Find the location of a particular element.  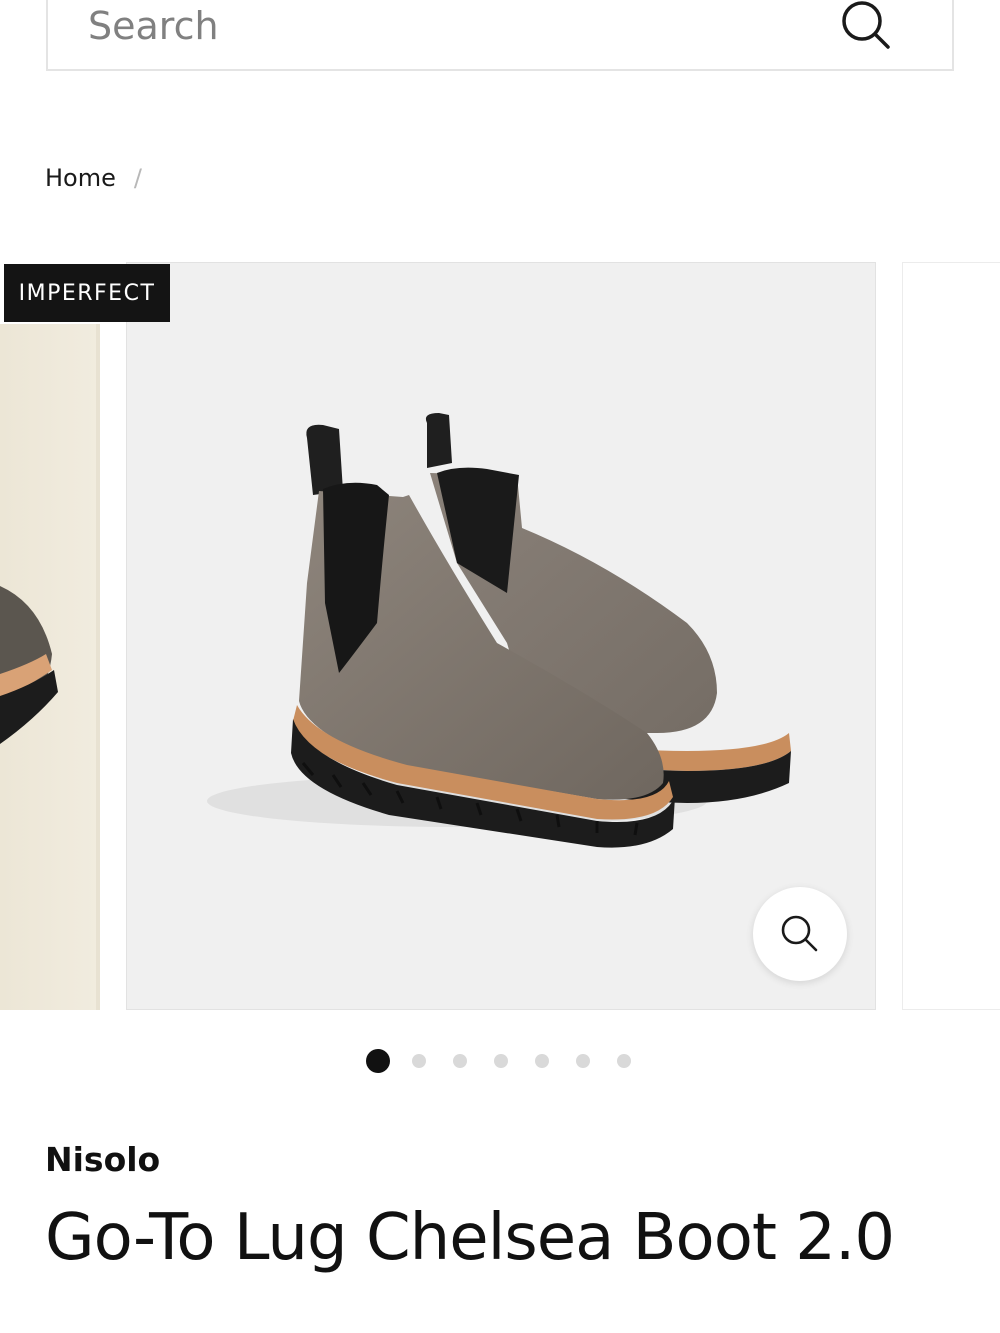

gallery-slide-previous is located at coordinates (50, 667).